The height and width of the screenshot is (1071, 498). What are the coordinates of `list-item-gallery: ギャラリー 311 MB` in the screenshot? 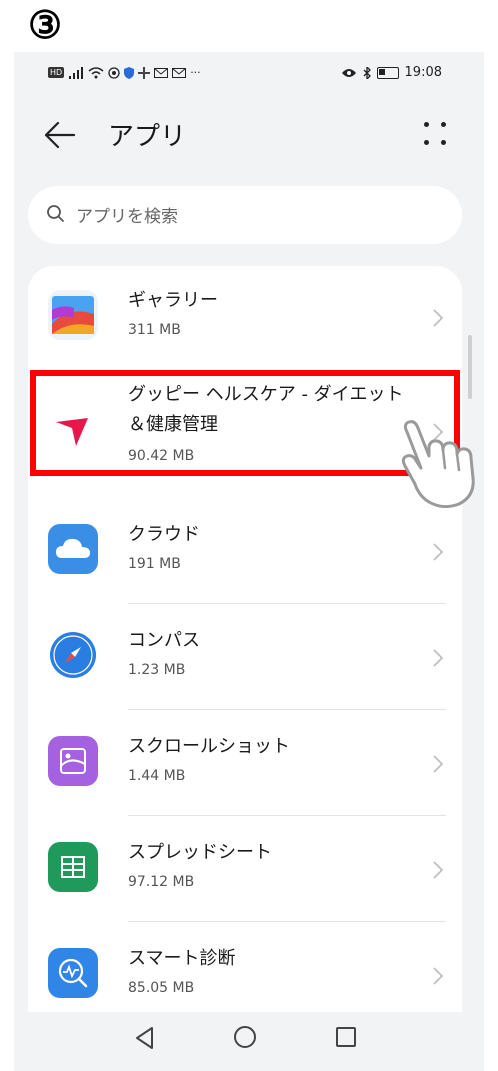 It's located at (245, 318).